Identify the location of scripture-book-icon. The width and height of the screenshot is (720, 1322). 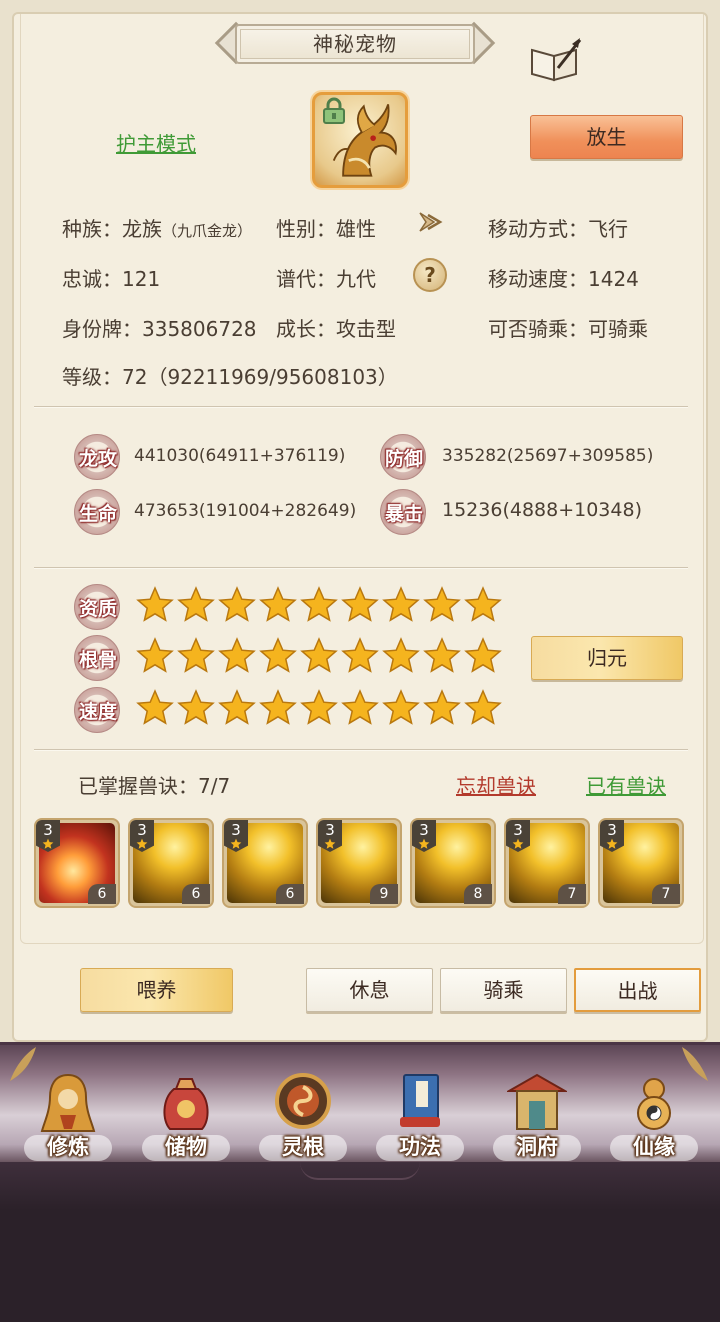
(420, 1100).